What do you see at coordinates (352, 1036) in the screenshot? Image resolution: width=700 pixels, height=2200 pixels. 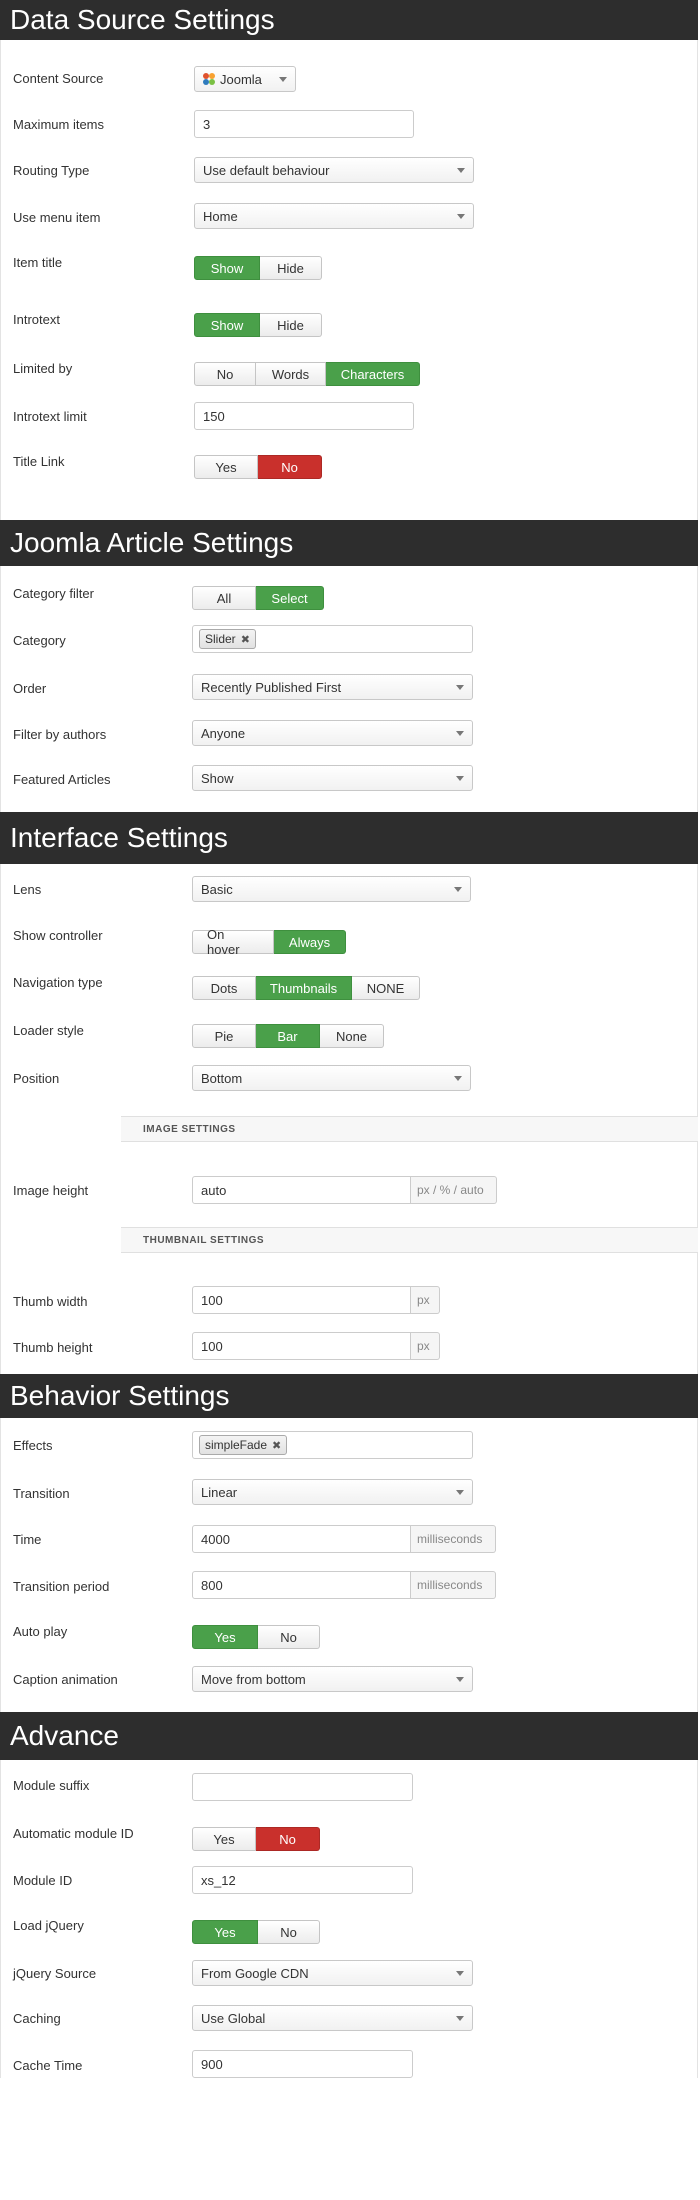 I see `loader-style-none-button: None` at bounding box center [352, 1036].